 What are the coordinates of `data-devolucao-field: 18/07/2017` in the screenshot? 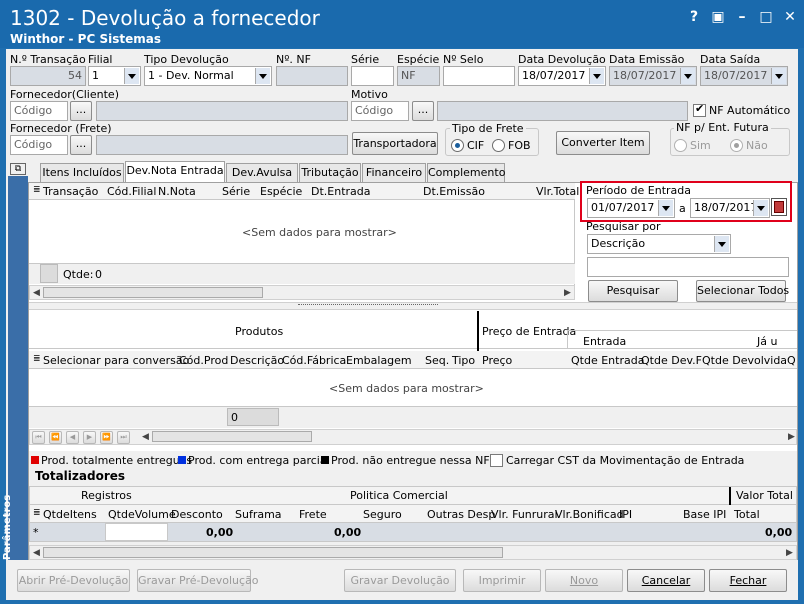 It's located at (562, 76).